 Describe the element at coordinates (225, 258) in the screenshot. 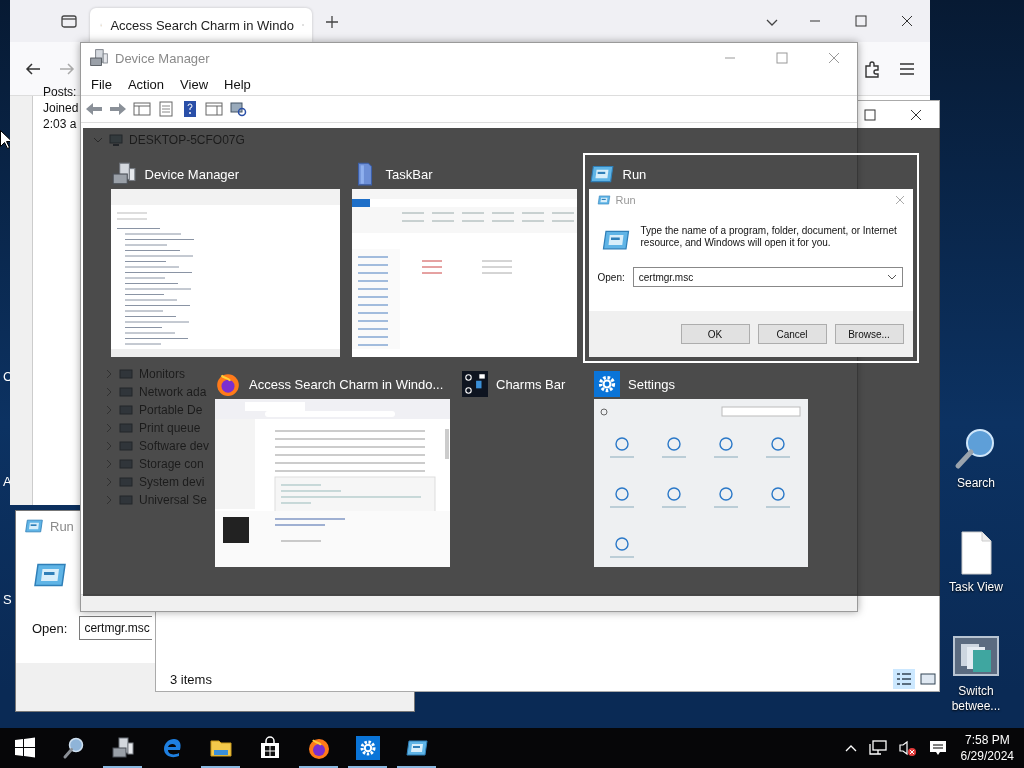

I see `window-preview: Device Manager` at that location.